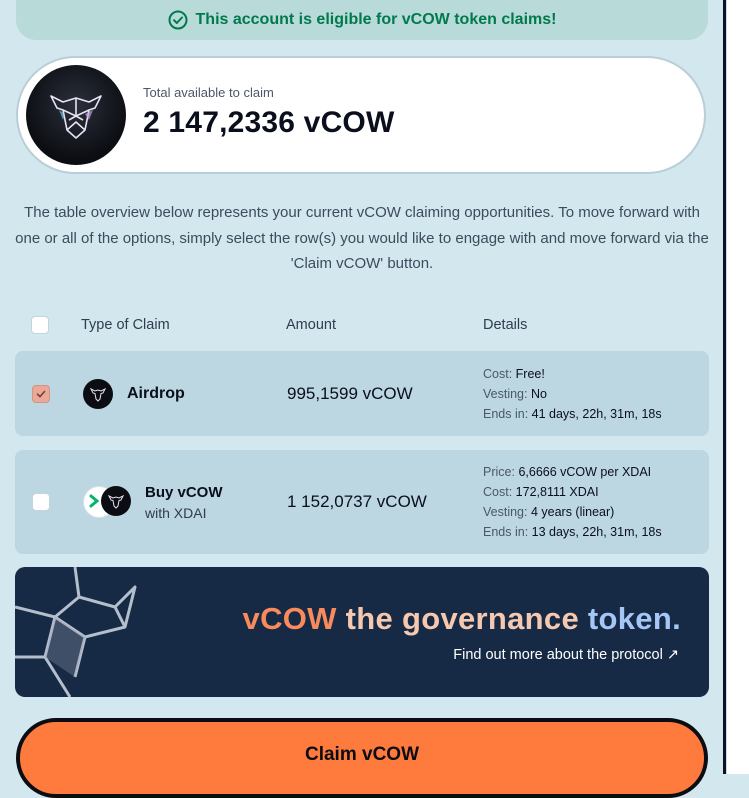 The height and width of the screenshot is (798, 749). What do you see at coordinates (505, 325) in the screenshot?
I see `header-details: Details` at bounding box center [505, 325].